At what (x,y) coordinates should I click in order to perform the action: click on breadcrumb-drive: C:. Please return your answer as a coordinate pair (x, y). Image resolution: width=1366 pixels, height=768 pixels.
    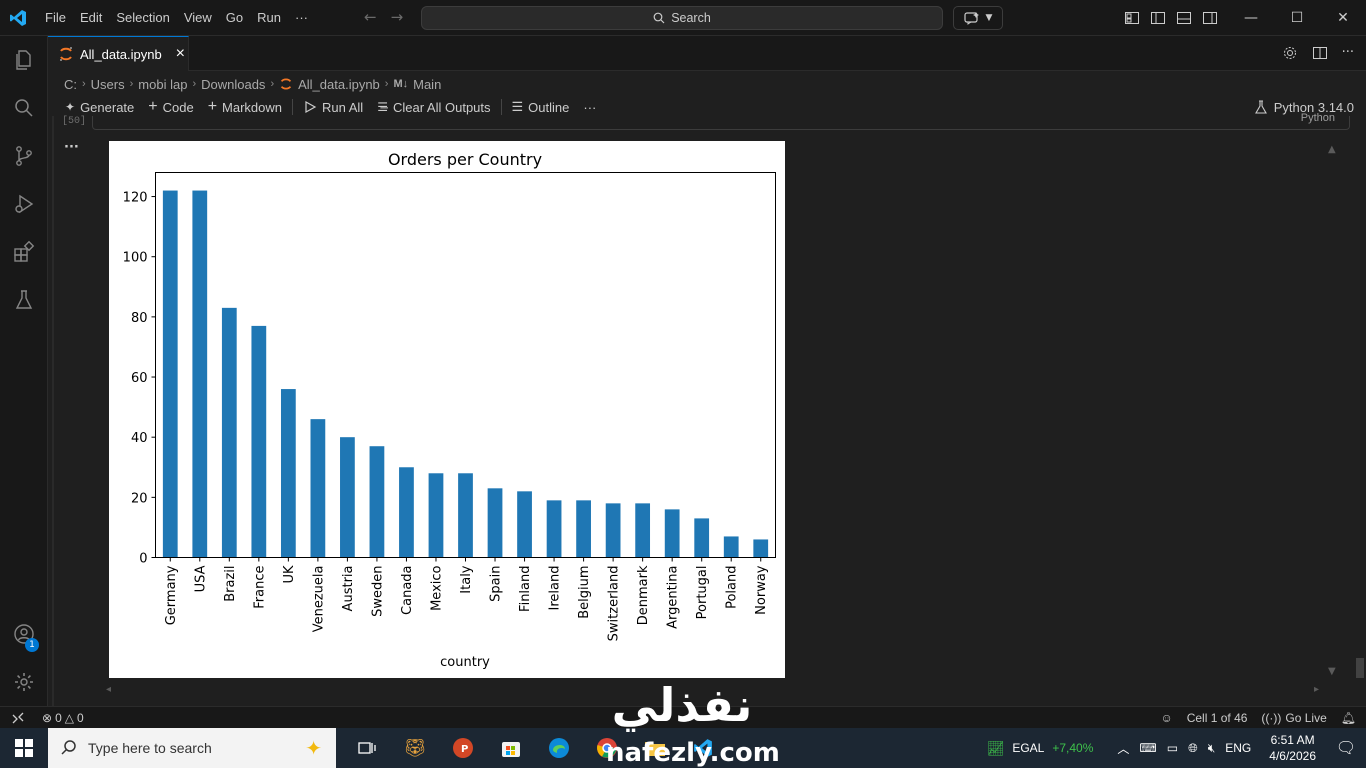
    Looking at the image, I should click on (70, 84).